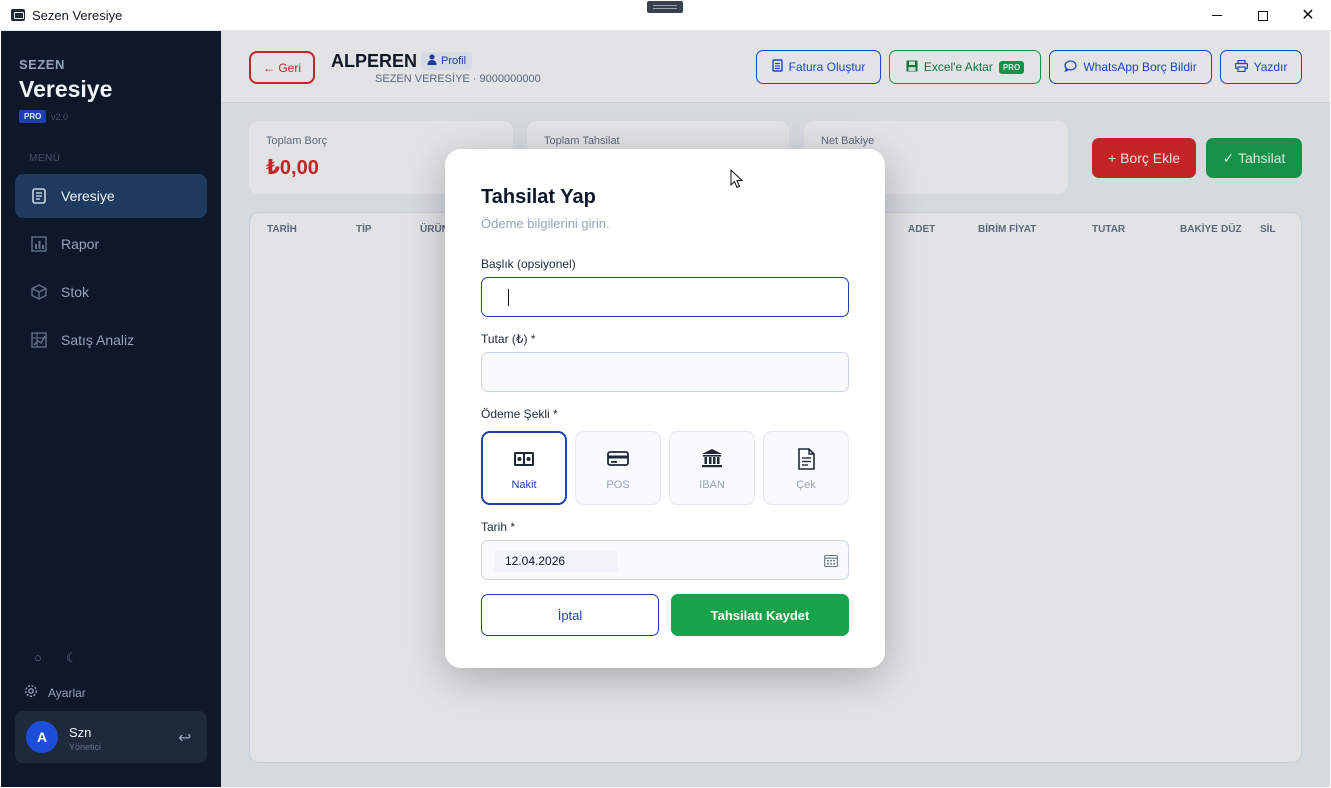  I want to click on drag-handle, so click(665, 7).